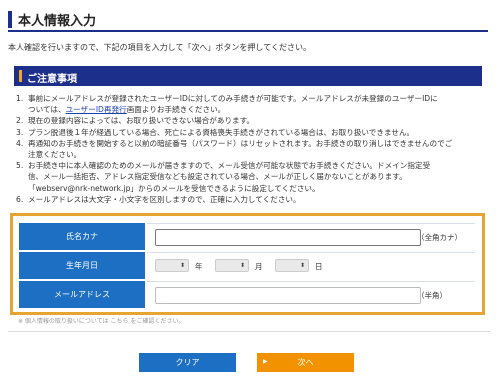 Image resolution: width=498 pixels, height=380 pixels. Describe the element at coordinates (248, 76) in the screenshot. I see `notice-heading: ご注意事項` at that location.